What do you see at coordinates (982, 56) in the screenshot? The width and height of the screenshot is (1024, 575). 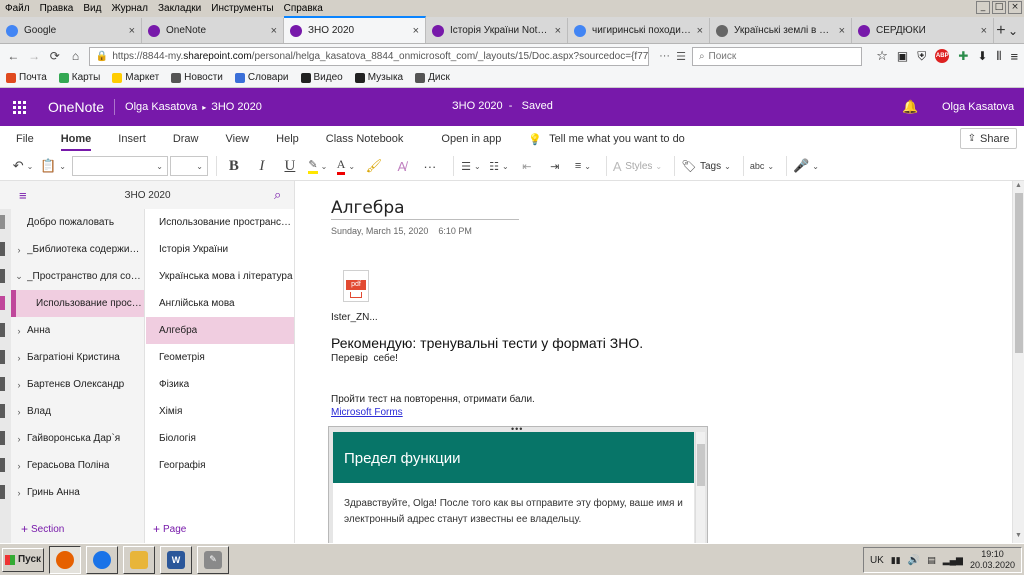 I see `download-icon: ⬇` at bounding box center [982, 56].